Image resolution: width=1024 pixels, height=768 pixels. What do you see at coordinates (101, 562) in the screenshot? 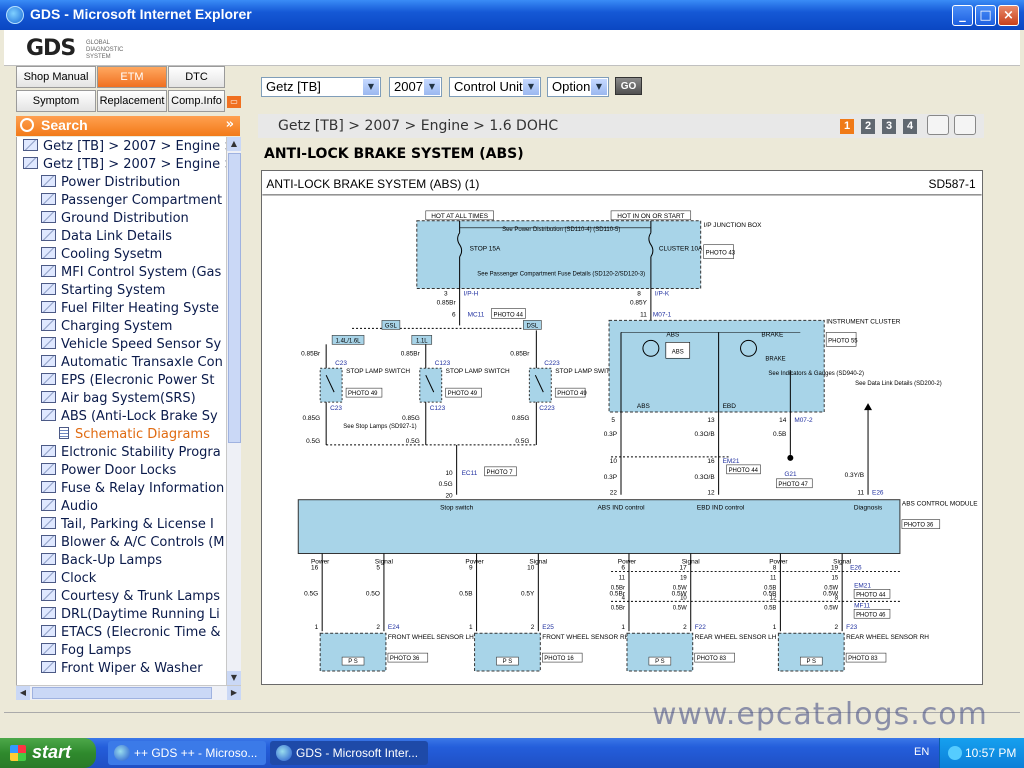
I see `tree-item: Back-Up Lamps` at bounding box center [101, 562].